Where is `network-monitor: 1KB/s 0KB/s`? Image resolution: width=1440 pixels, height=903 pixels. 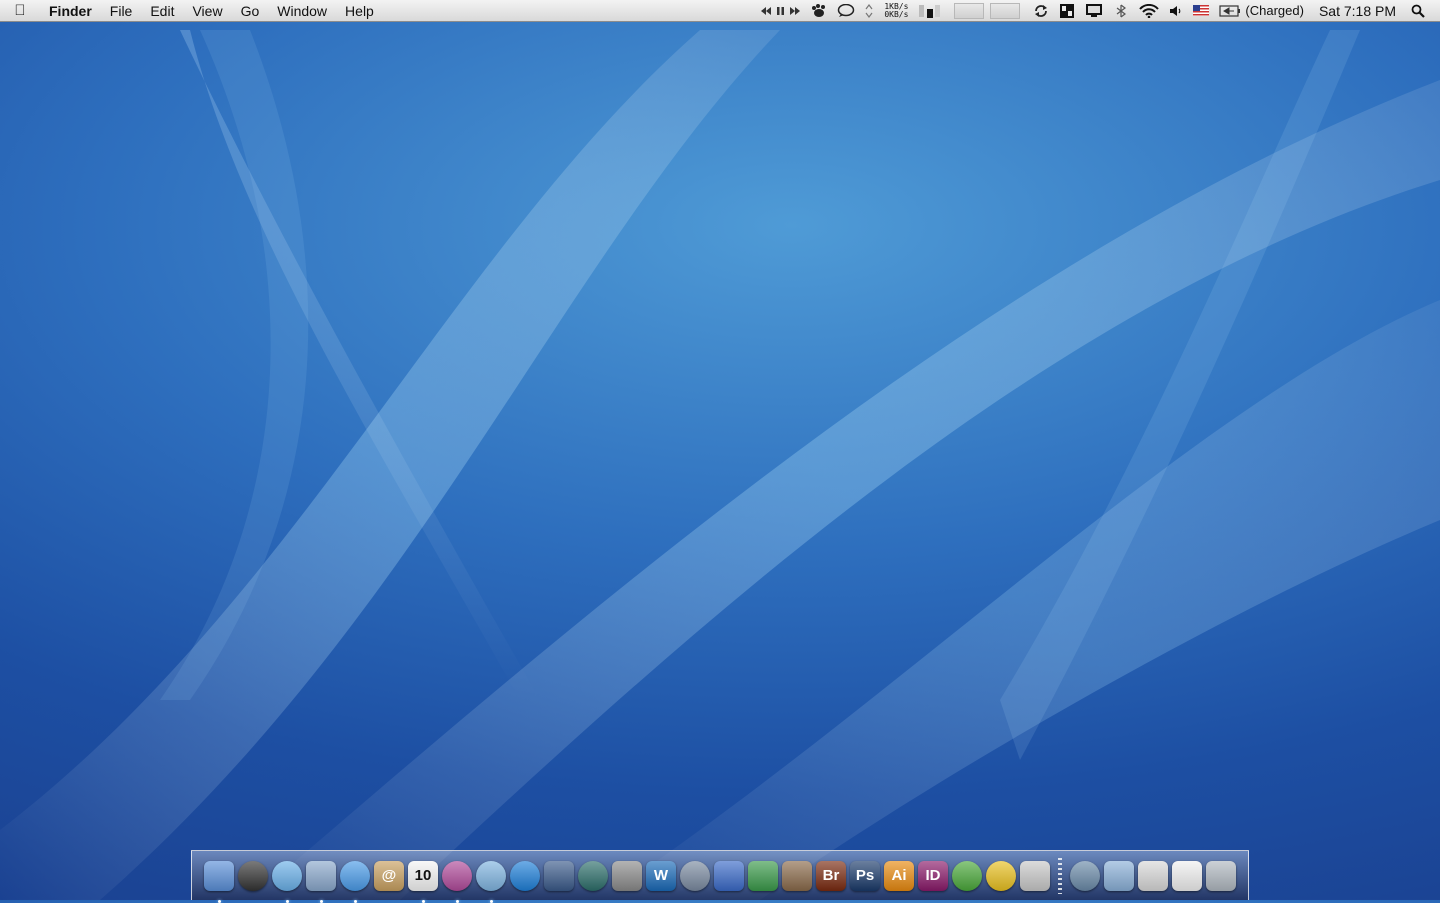 network-monitor: 1KB/s 0KB/s is located at coordinates (896, 11).